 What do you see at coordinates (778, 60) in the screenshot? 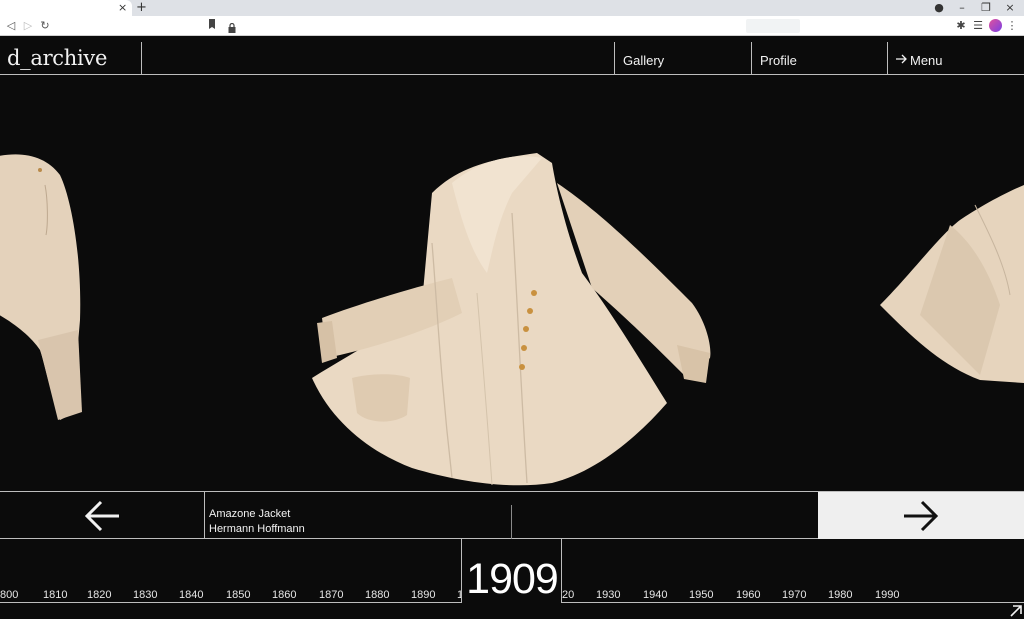
I see `nav-profile-label: Profile` at bounding box center [778, 60].